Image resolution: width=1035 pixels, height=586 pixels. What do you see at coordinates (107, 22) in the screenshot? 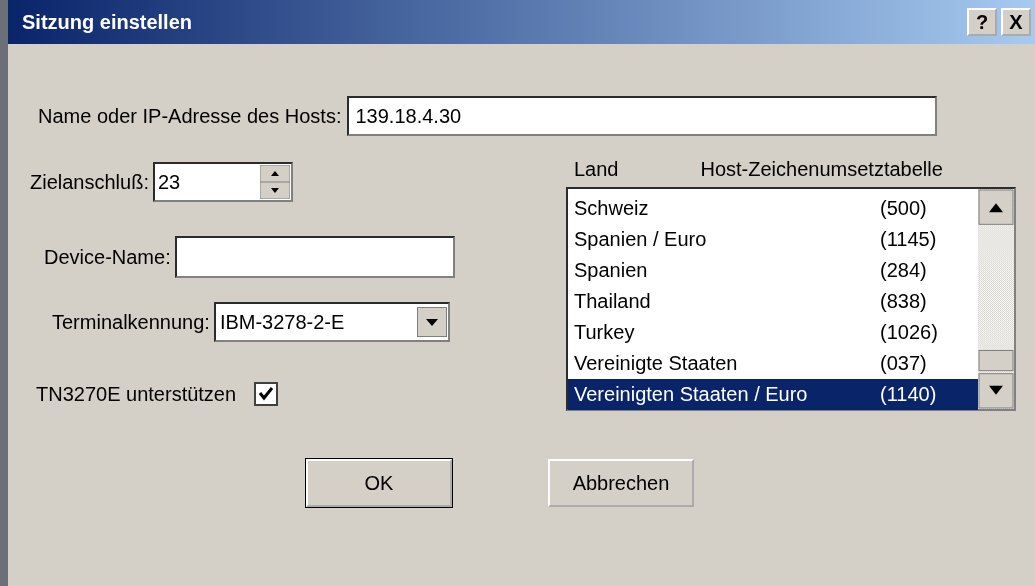
I see `window-title: Sitzung einstellen` at bounding box center [107, 22].